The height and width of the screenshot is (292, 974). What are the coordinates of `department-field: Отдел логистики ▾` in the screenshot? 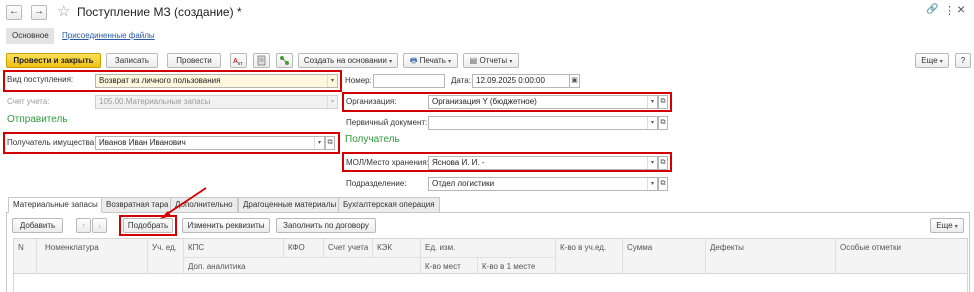 It's located at (543, 184).